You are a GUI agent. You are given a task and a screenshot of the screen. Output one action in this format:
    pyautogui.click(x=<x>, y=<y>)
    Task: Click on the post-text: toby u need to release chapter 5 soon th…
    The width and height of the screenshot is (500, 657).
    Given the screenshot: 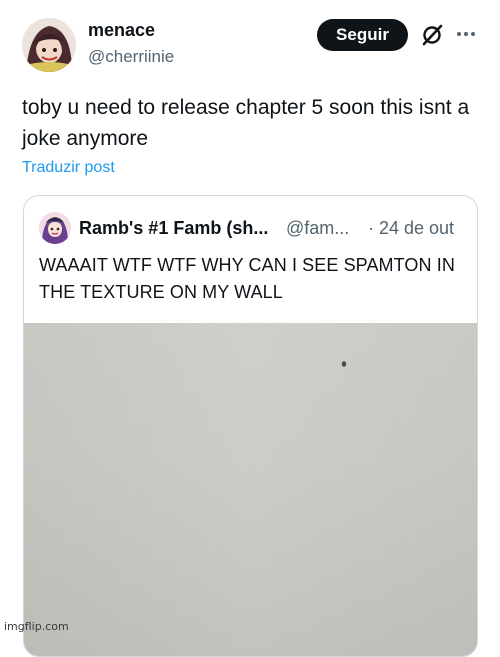 What is the action you would take?
    pyautogui.click(x=246, y=123)
    